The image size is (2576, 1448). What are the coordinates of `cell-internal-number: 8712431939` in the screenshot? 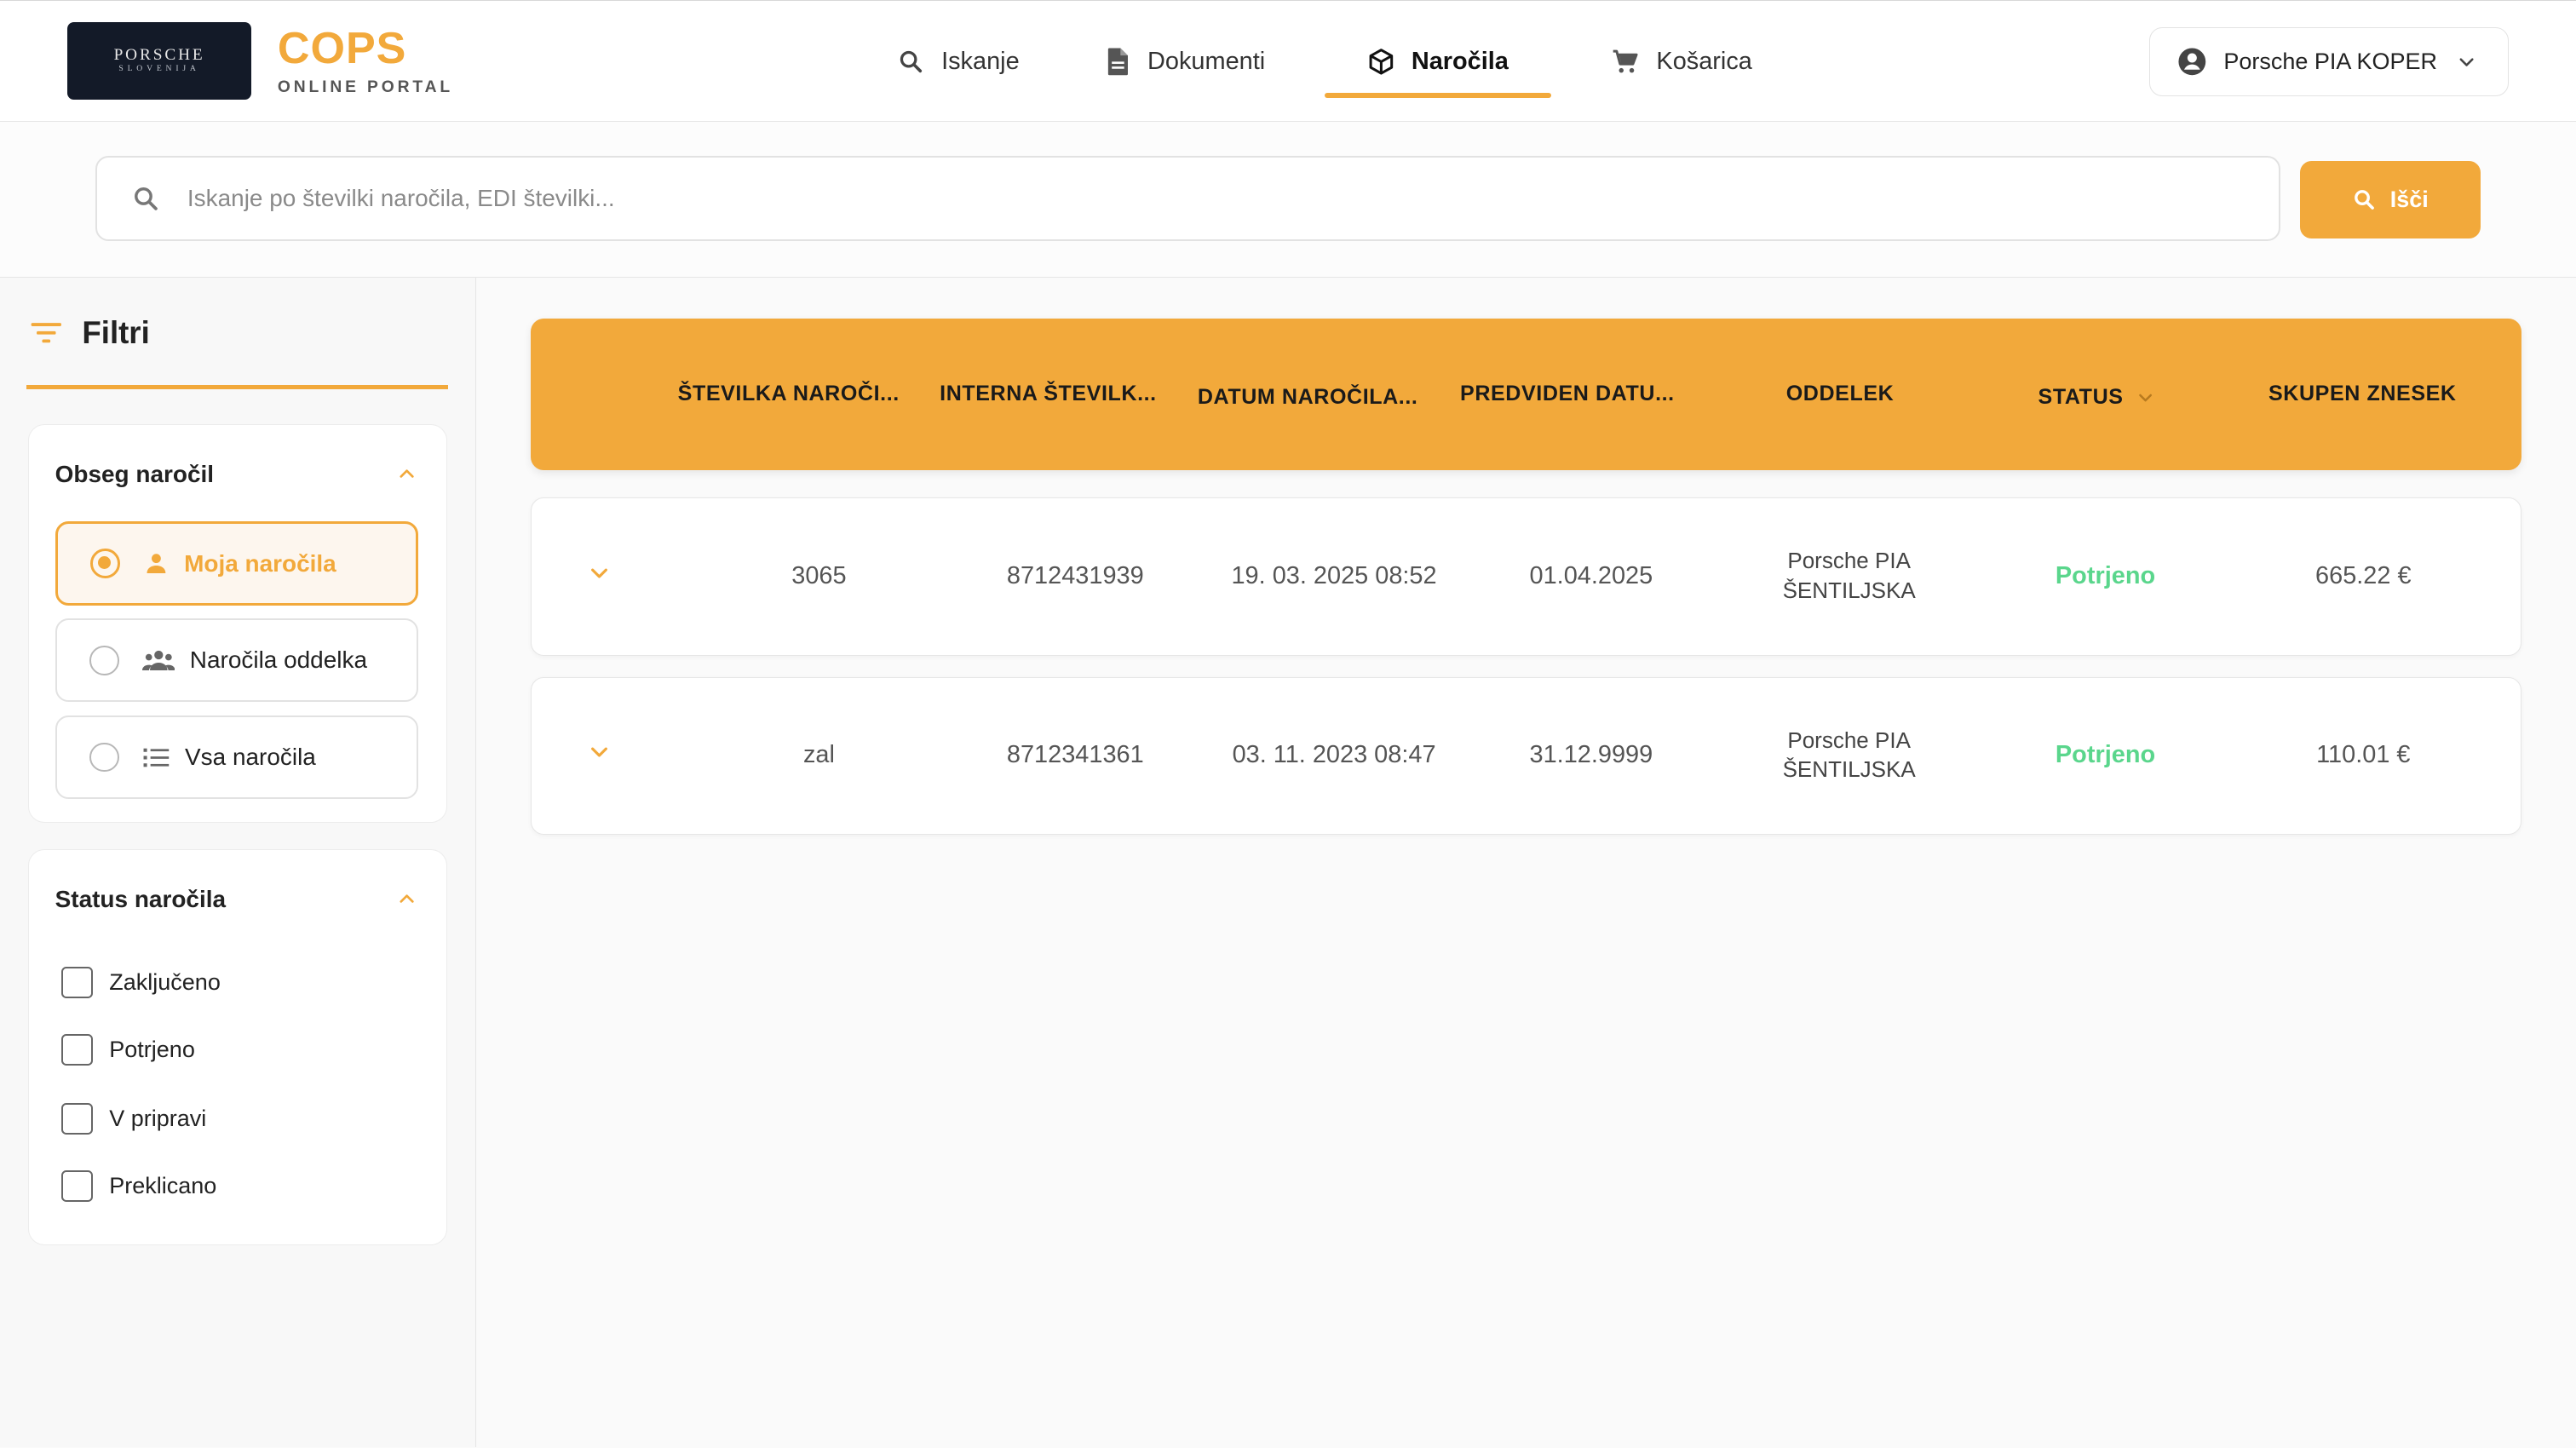 It's located at (1075, 575).